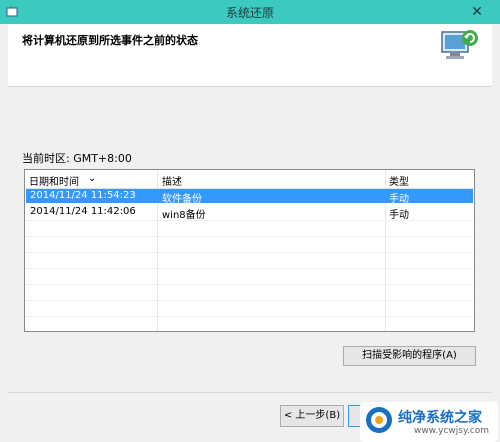 This screenshot has height=442, width=500. What do you see at coordinates (399, 180) in the screenshot?
I see `column-header-type: 类型` at bounding box center [399, 180].